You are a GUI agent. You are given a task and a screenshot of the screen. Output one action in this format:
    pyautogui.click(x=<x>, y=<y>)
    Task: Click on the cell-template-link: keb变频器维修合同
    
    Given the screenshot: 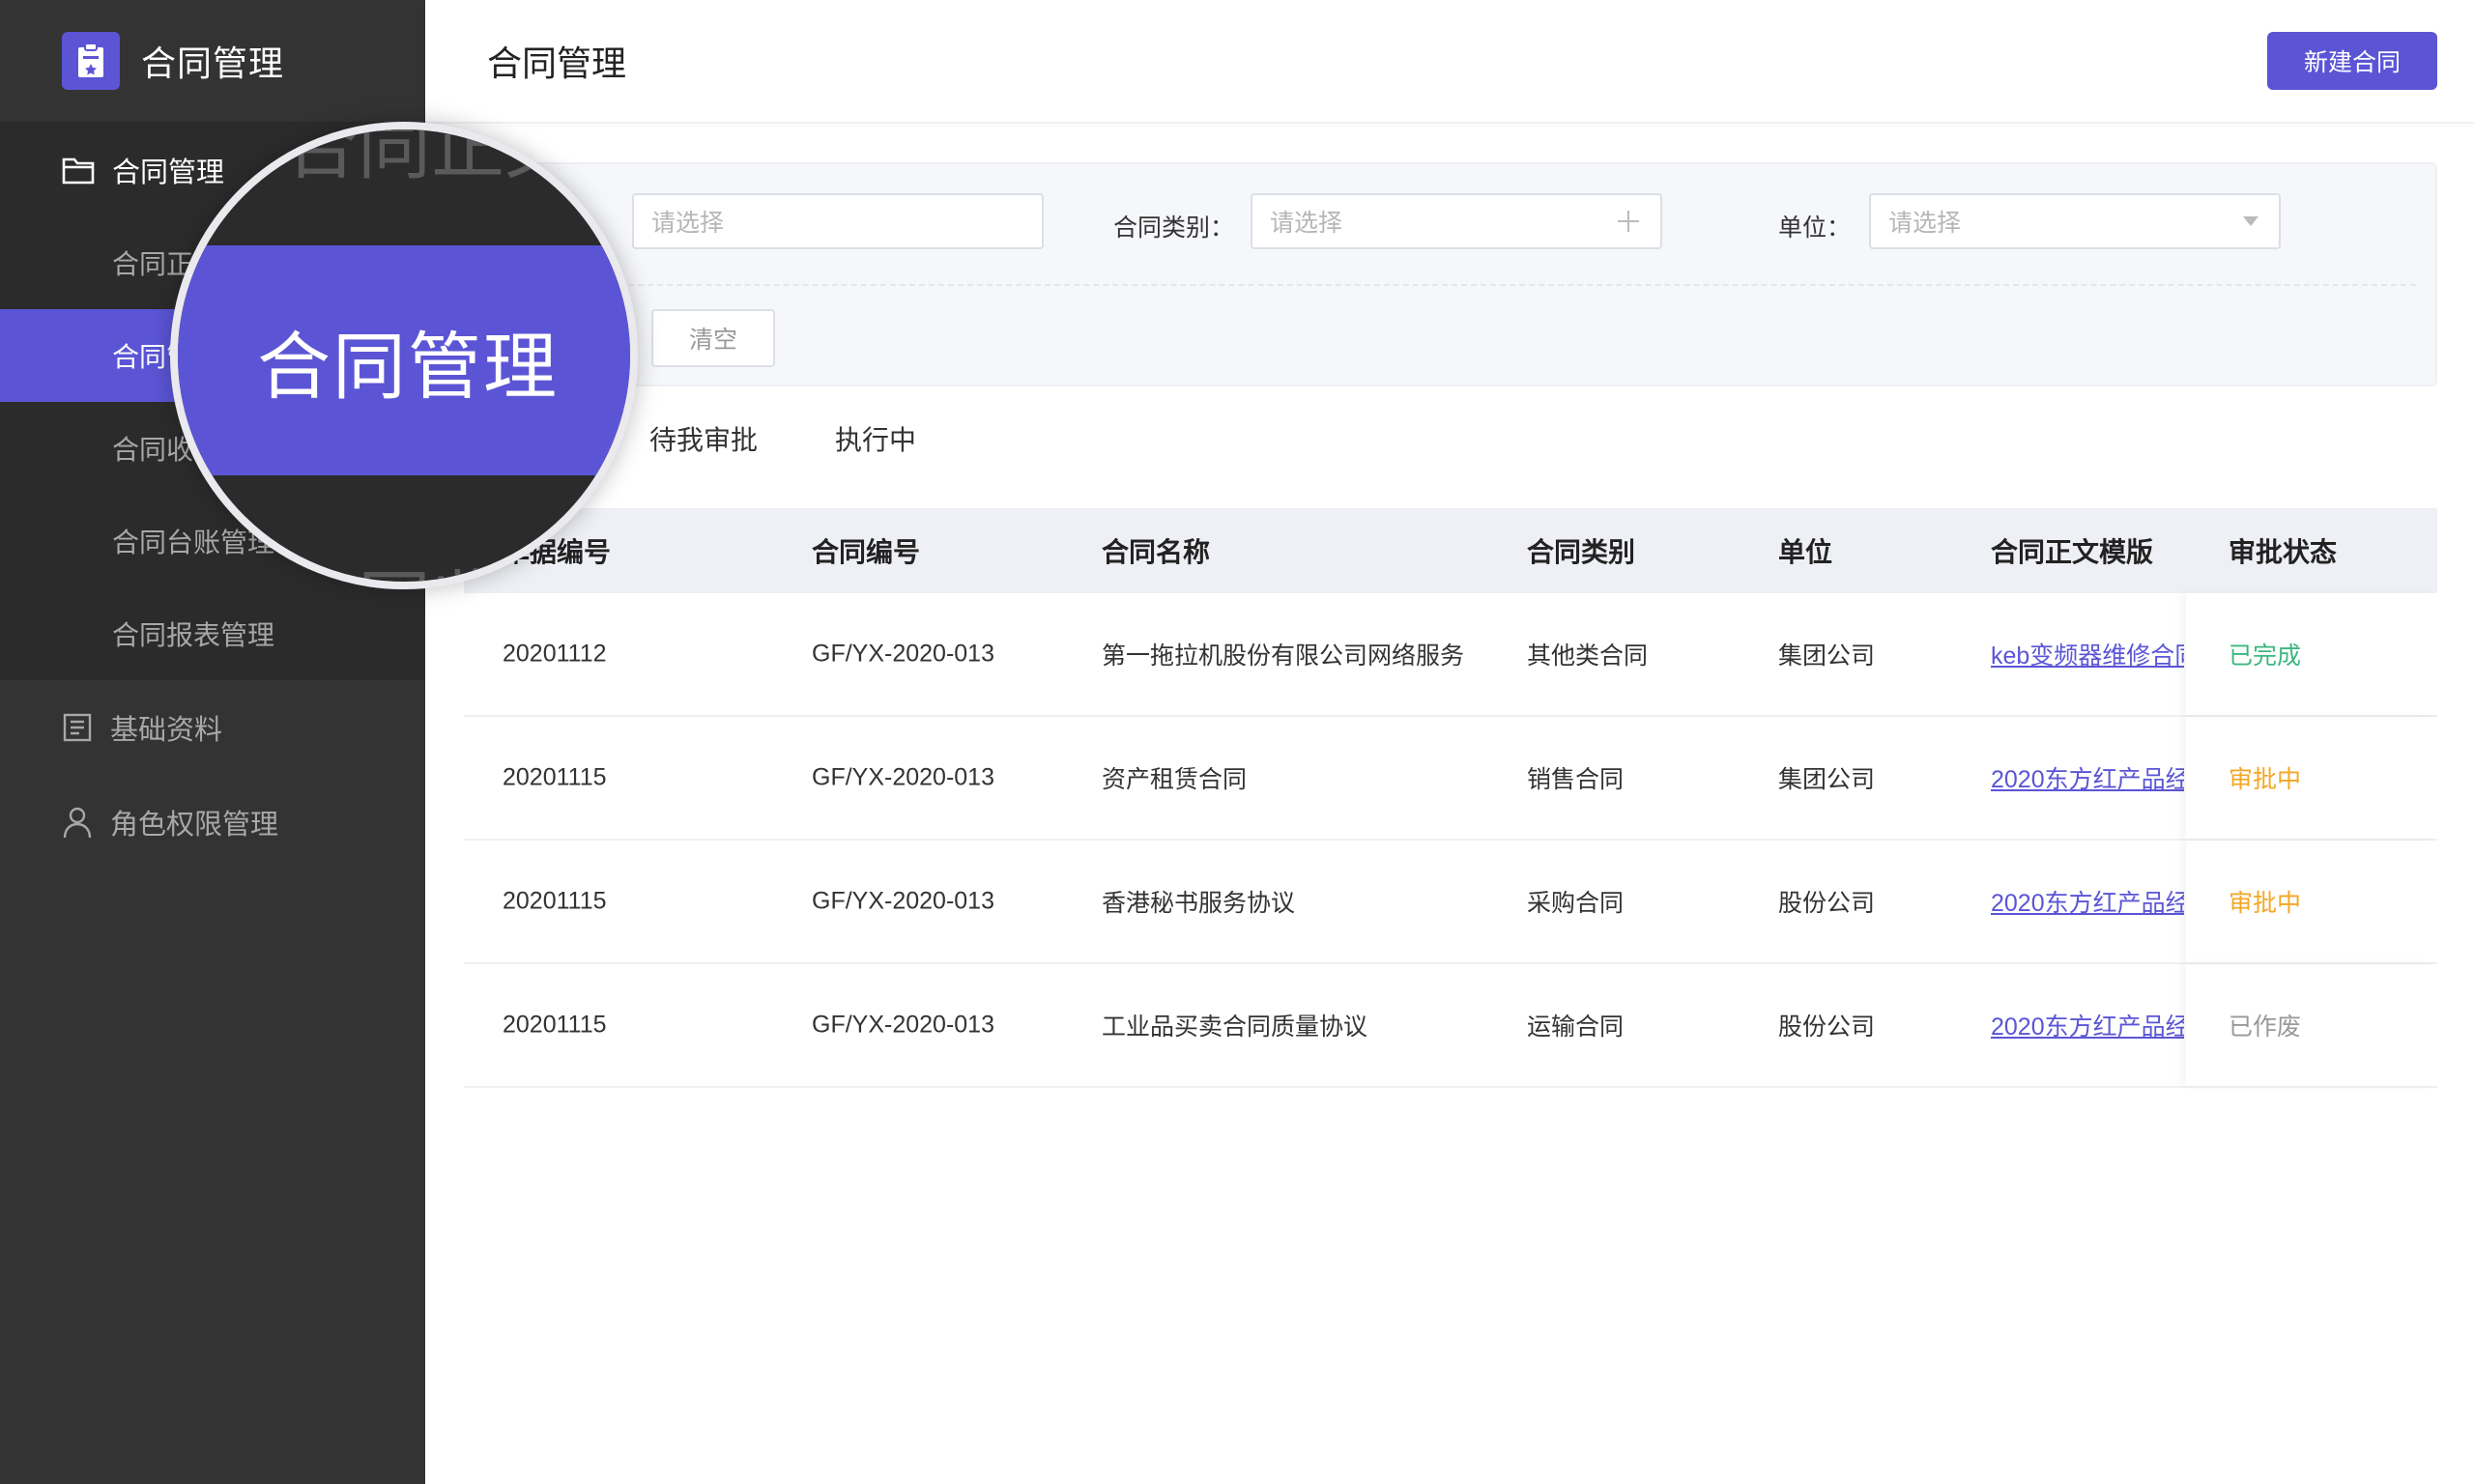 What is the action you would take?
    pyautogui.click(x=2088, y=654)
    